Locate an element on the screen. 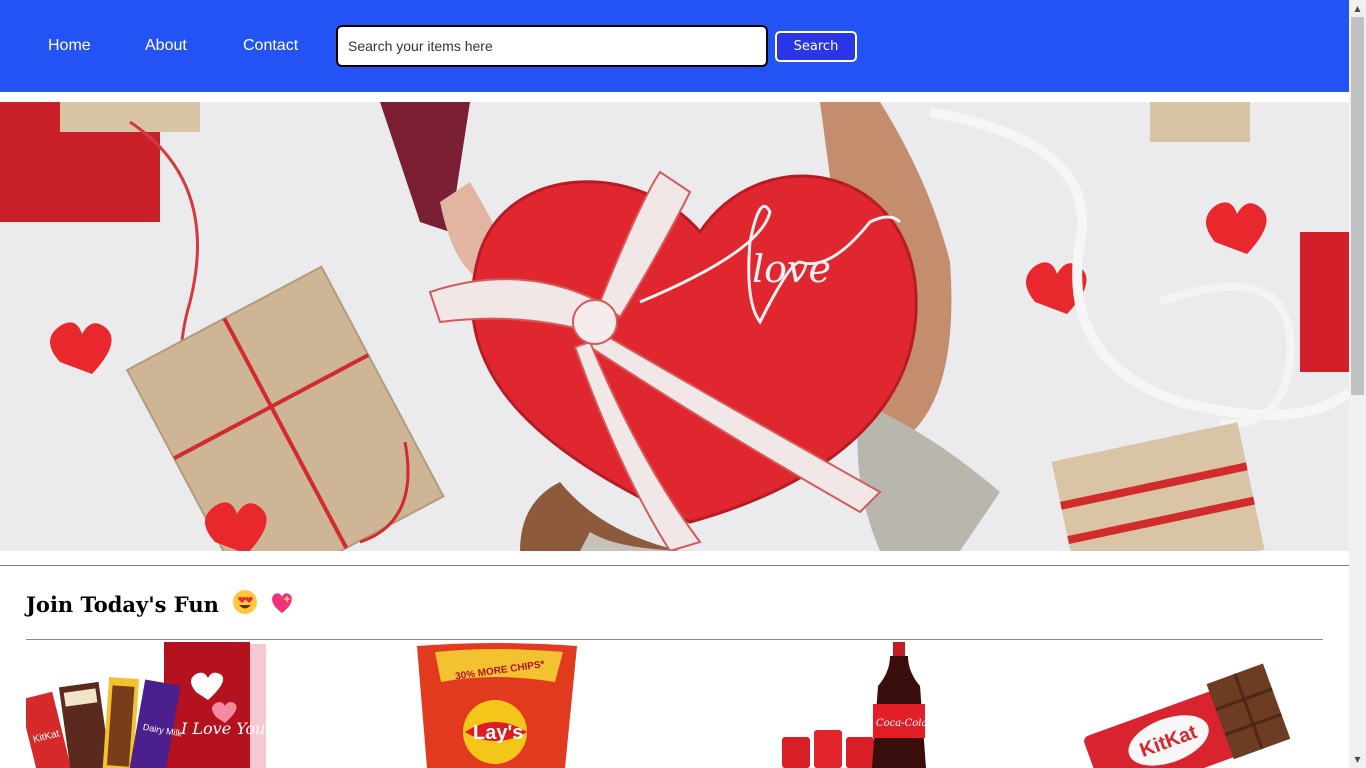 The height and width of the screenshot is (768, 1366). lays-logo-text: Lay's is located at coordinates (498, 733).